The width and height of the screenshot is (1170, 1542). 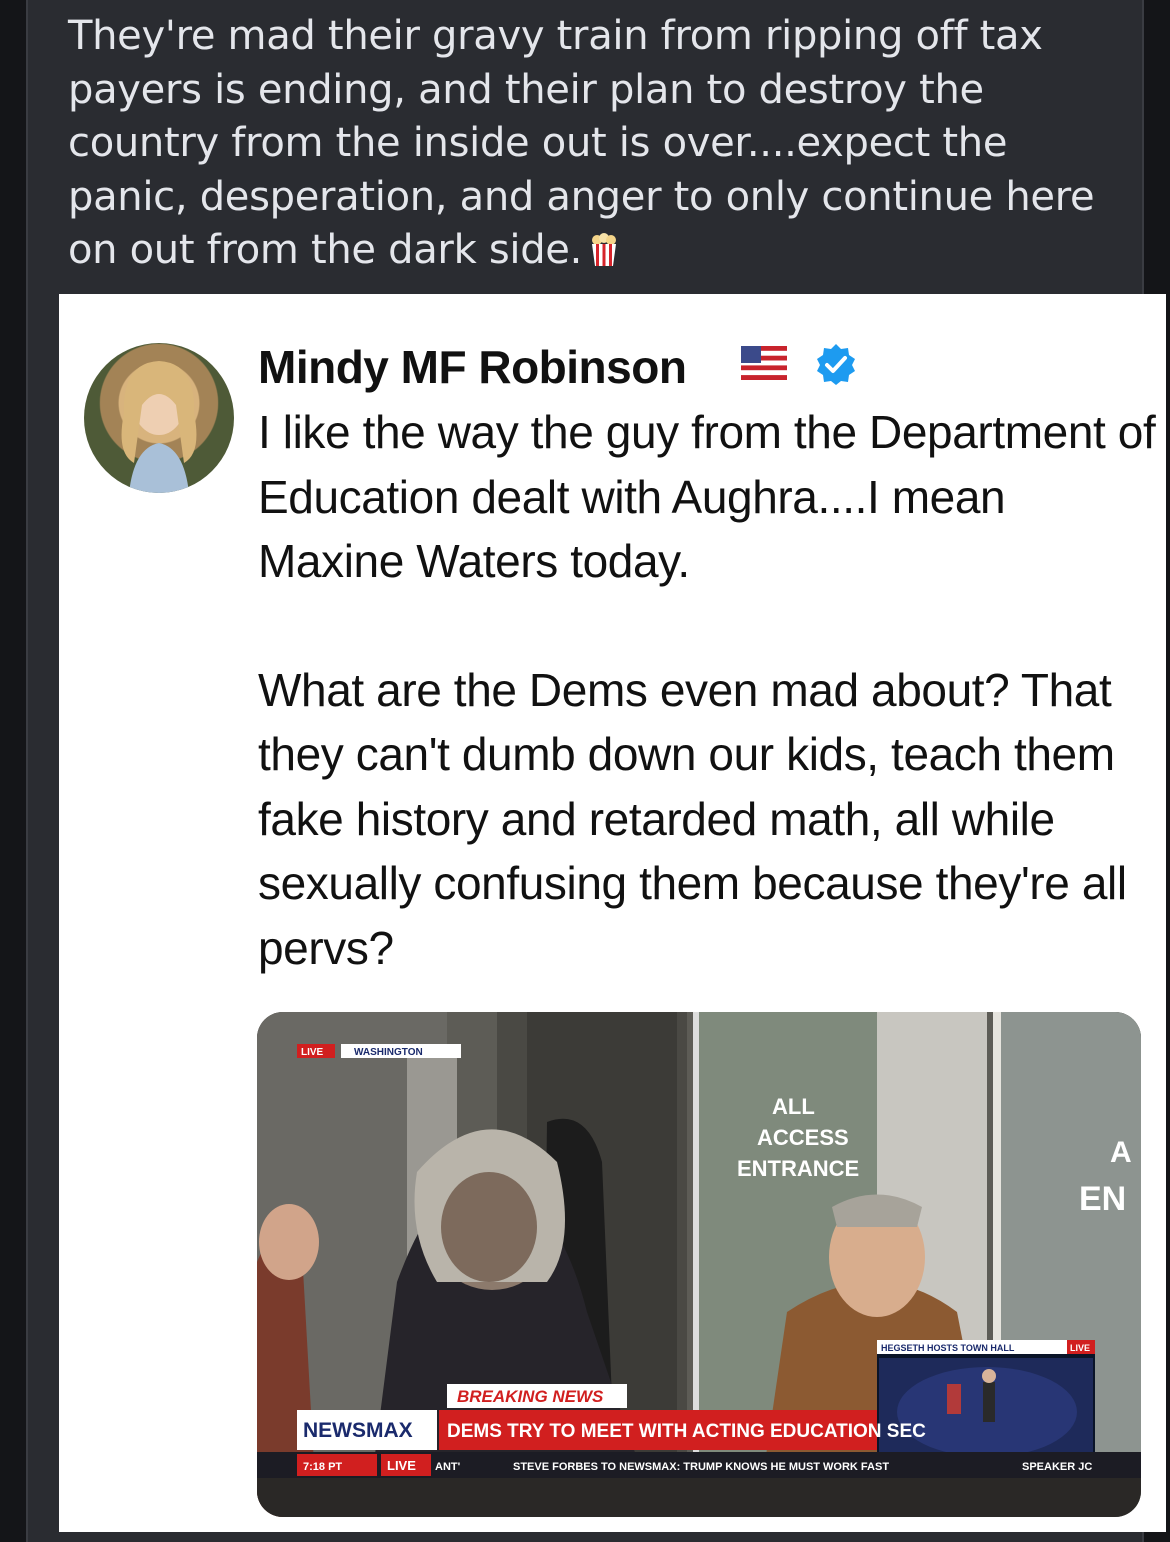 I want to click on inset-live: LIVE, so click(x=1080, y=1348).